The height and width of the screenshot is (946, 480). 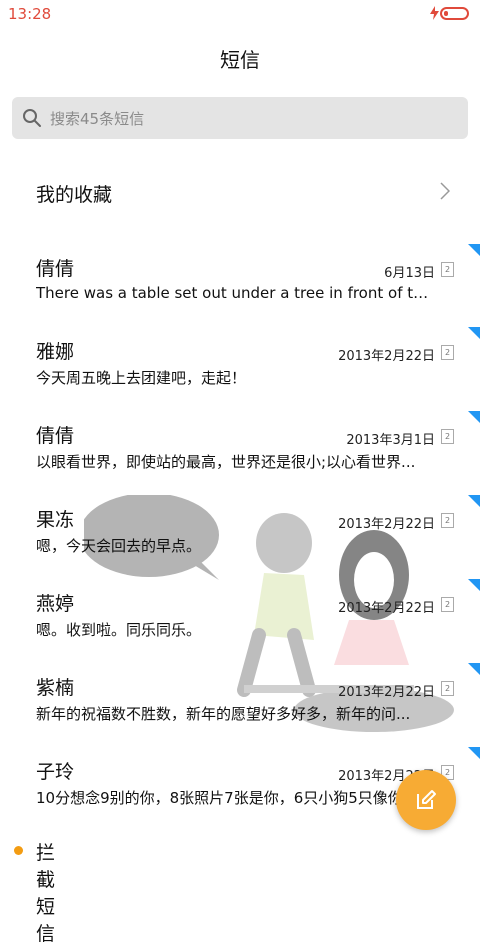 I want to click on indicator-dot, so click(x=18, y=850).